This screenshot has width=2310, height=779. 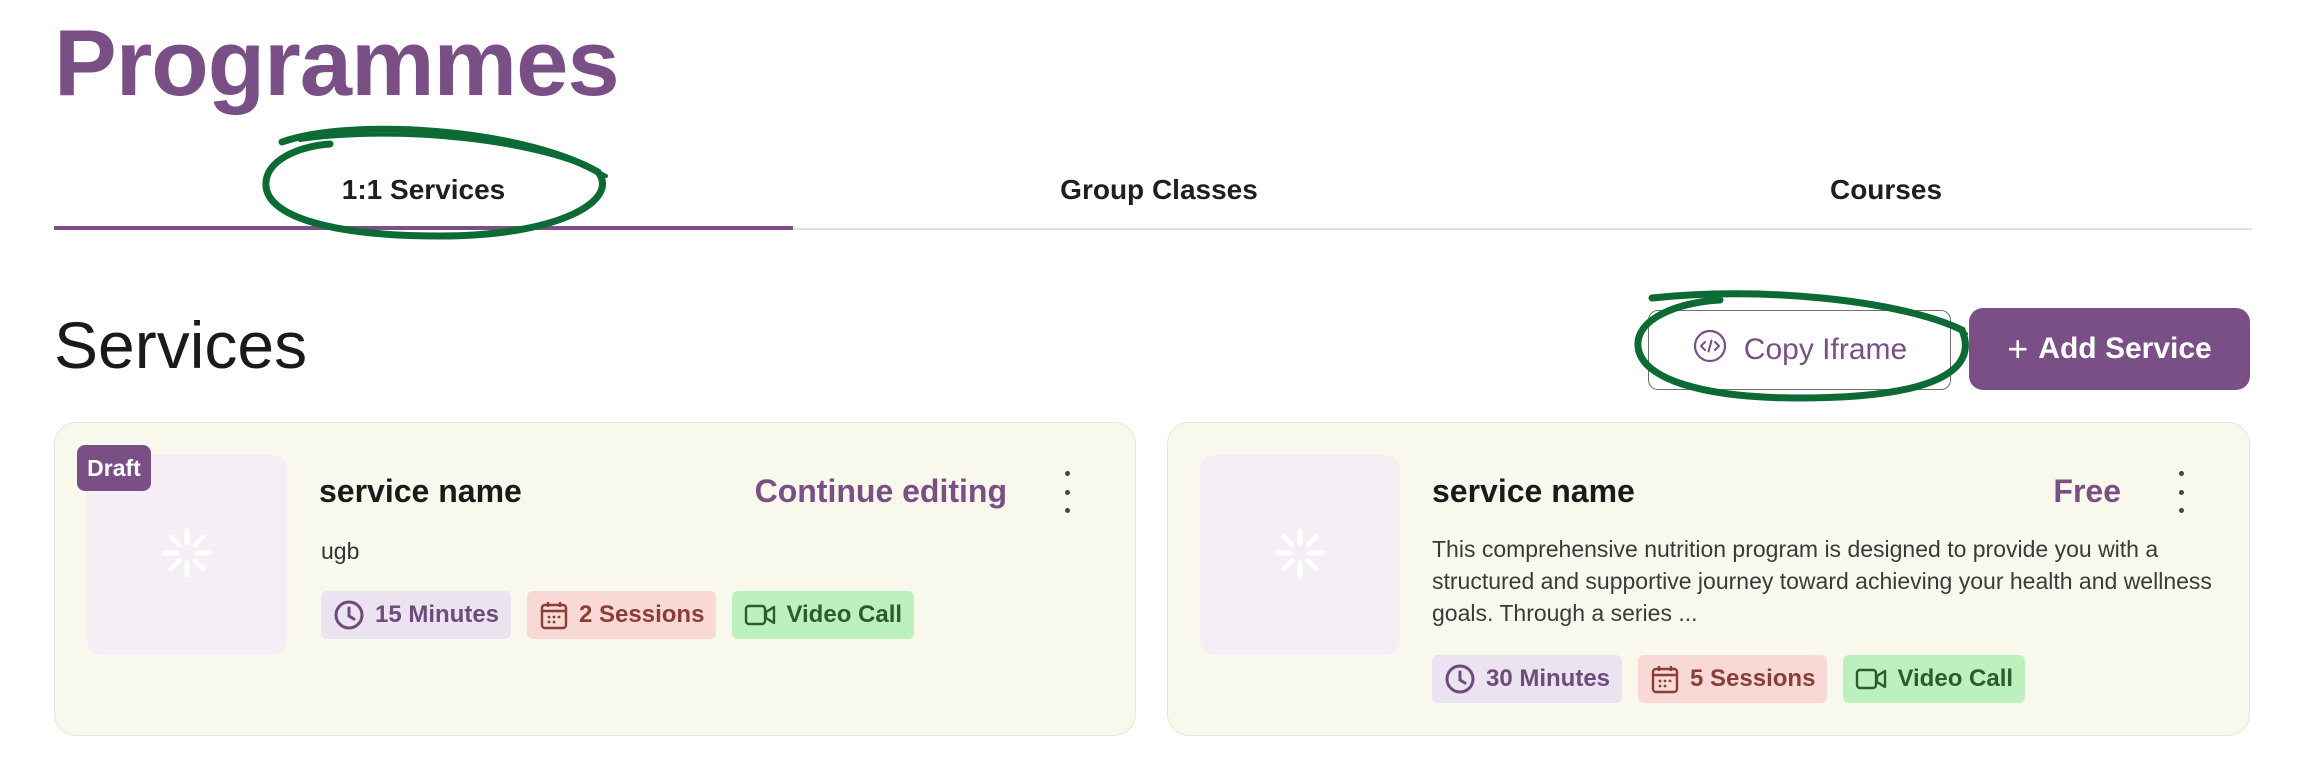 I want to click on copy-iframe-button: Copy Iframe, so click(x=1799, y=350).